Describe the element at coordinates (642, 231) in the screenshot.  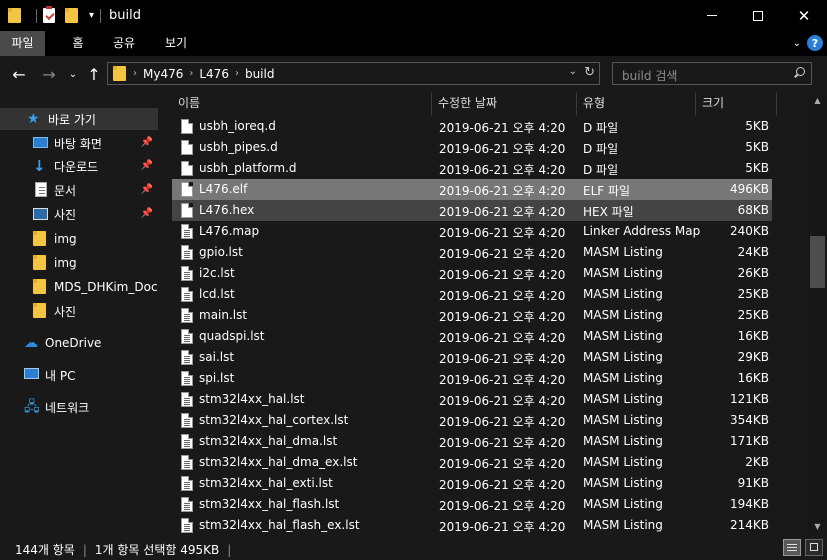
I see `file-type: Linker Address Map` at that location.